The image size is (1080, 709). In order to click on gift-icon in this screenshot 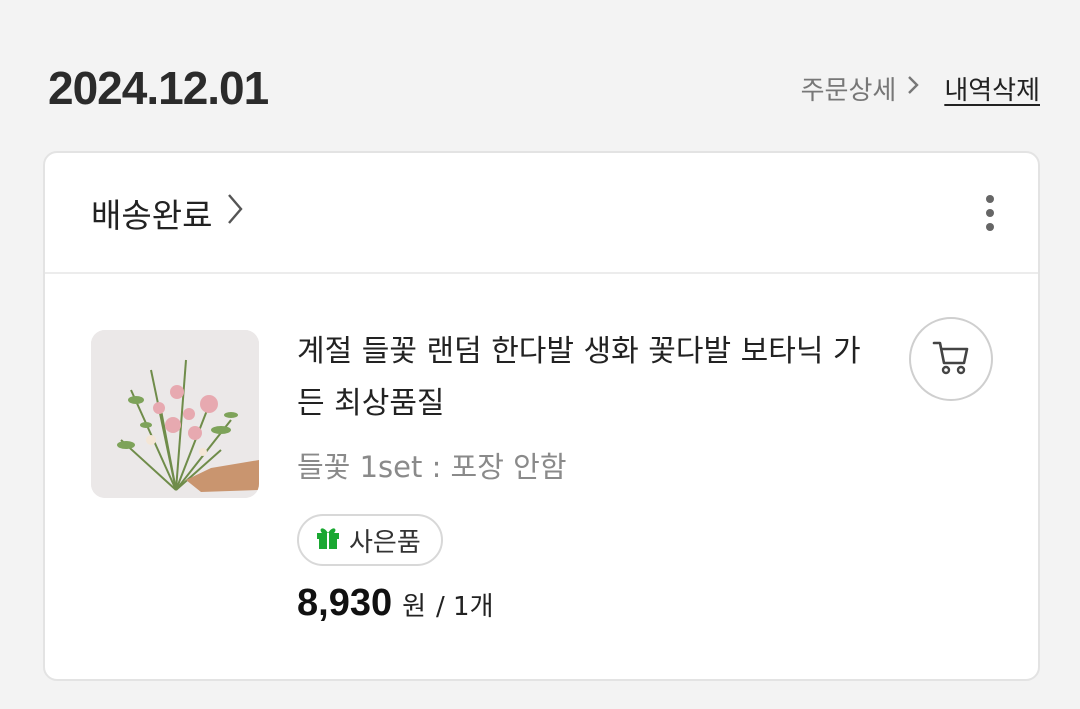, I will do `click(328, 540)`.